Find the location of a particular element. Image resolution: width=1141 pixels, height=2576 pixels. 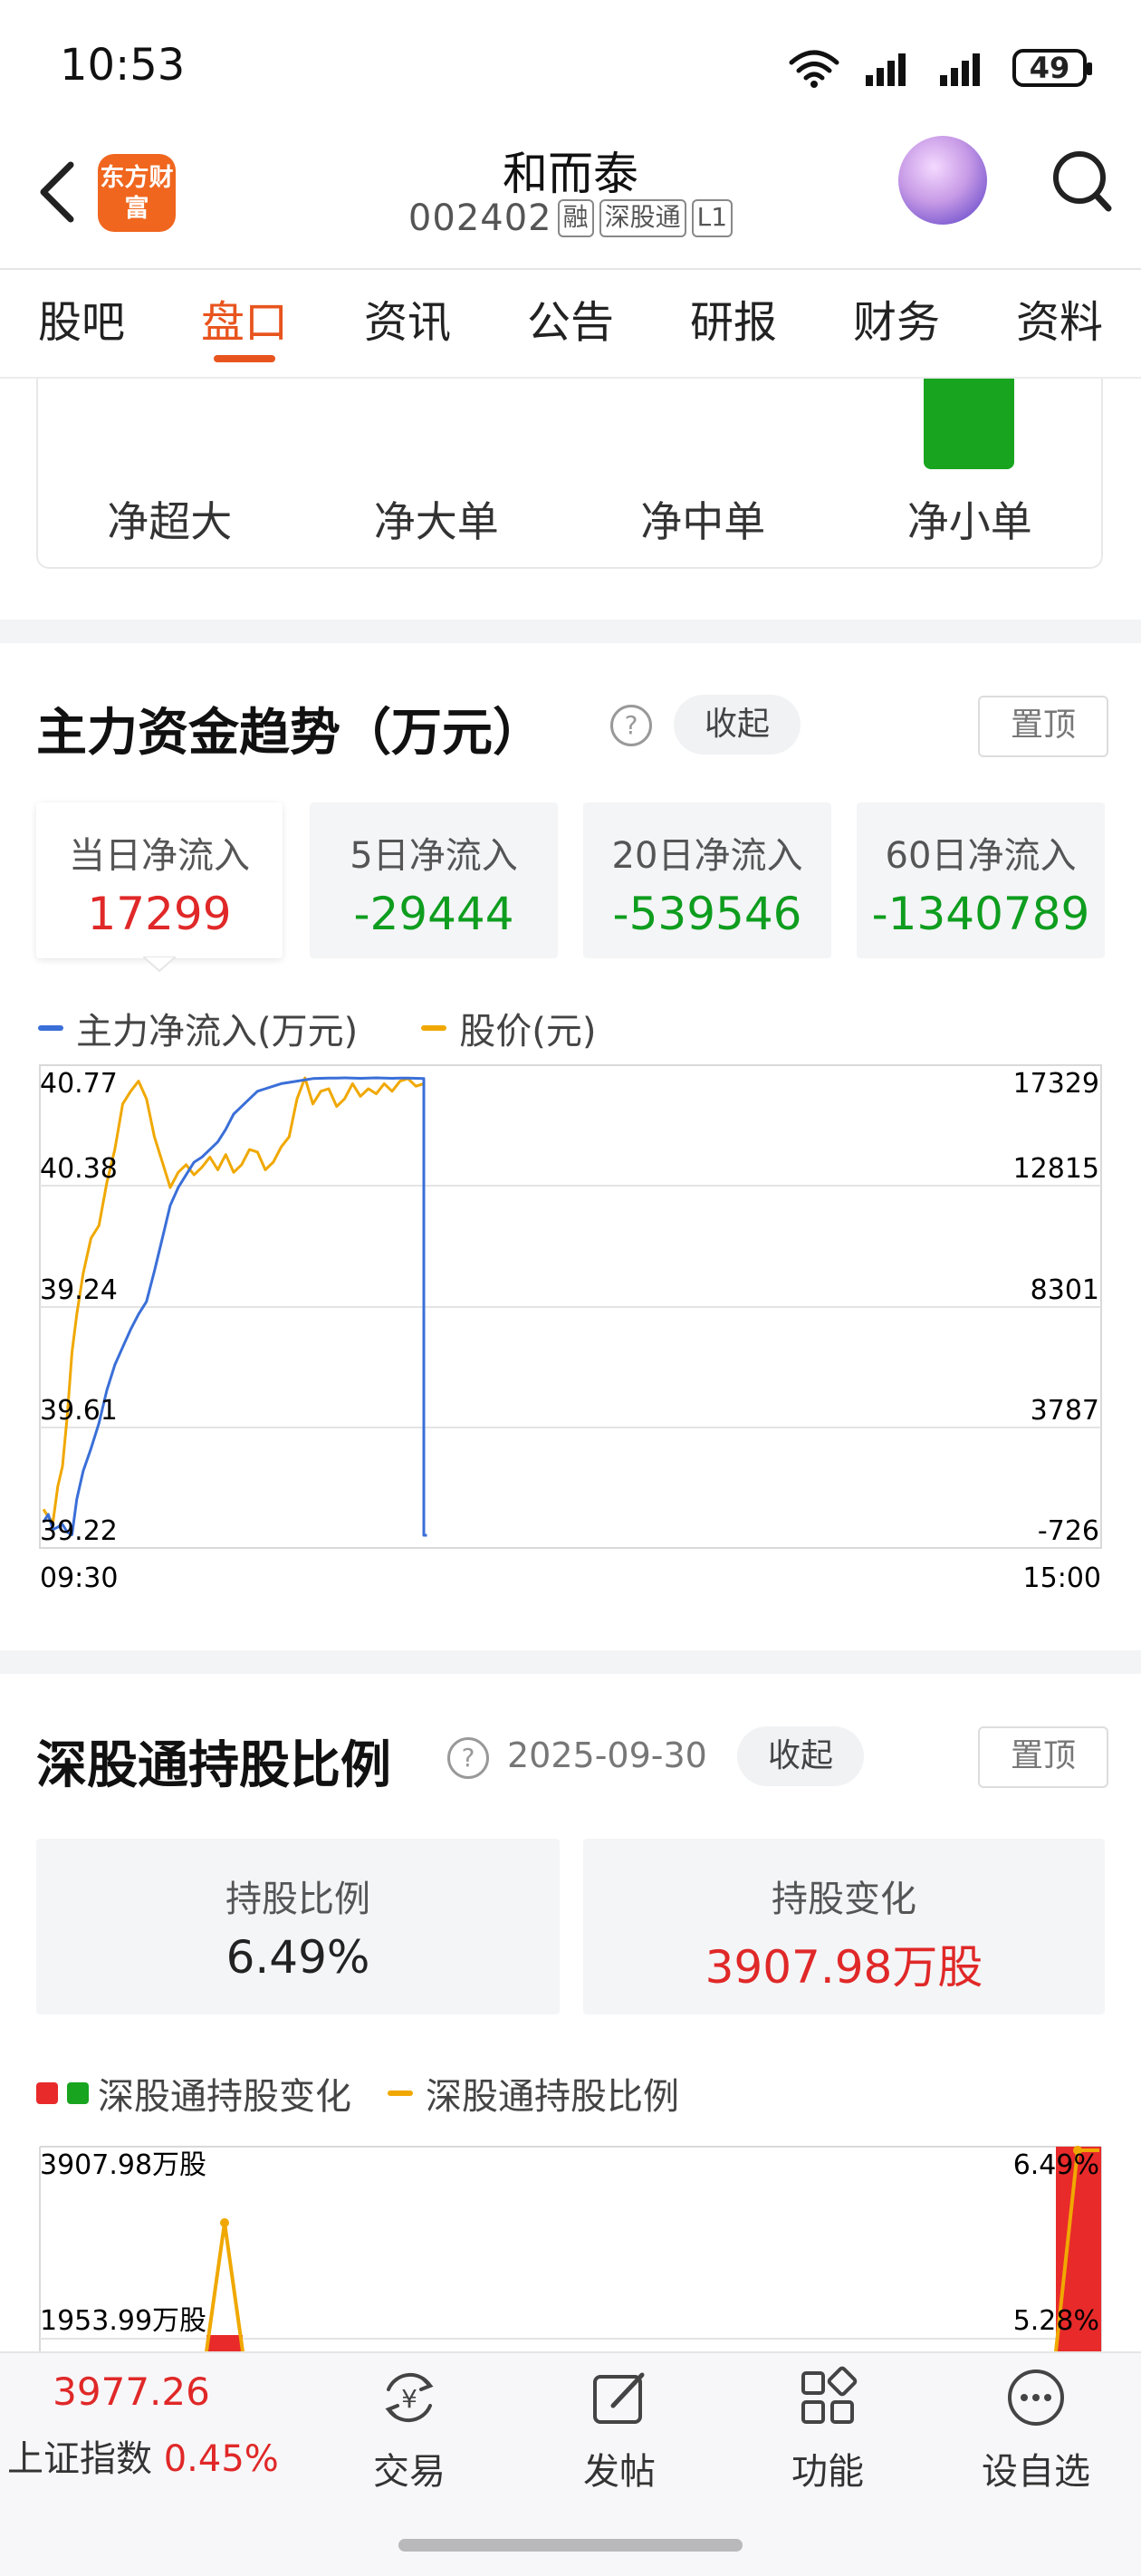

summary-label: 5日净流入 is located at coordinates (434, 856).